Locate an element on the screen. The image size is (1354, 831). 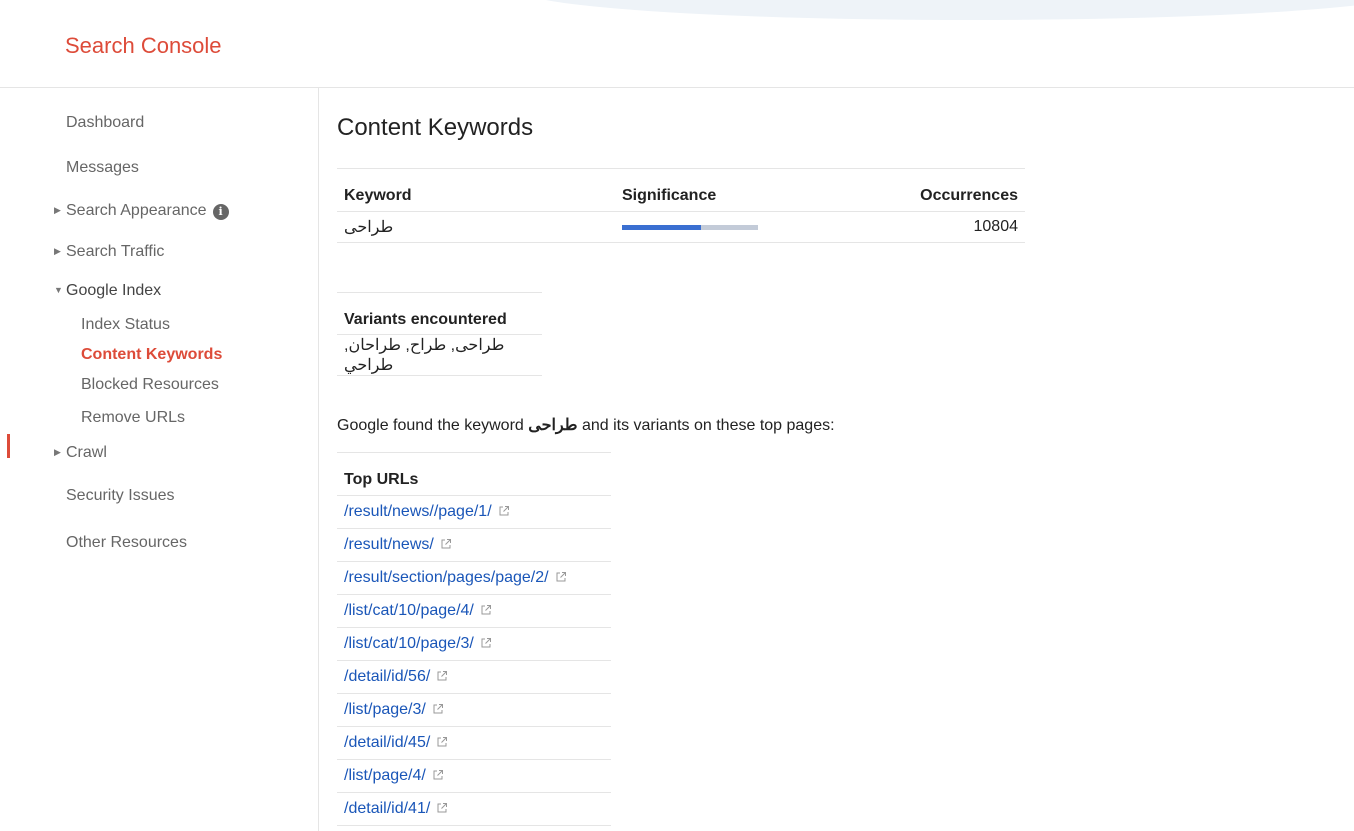
url-cell: /detail/id/56/ is located at coordinates (474, 677).